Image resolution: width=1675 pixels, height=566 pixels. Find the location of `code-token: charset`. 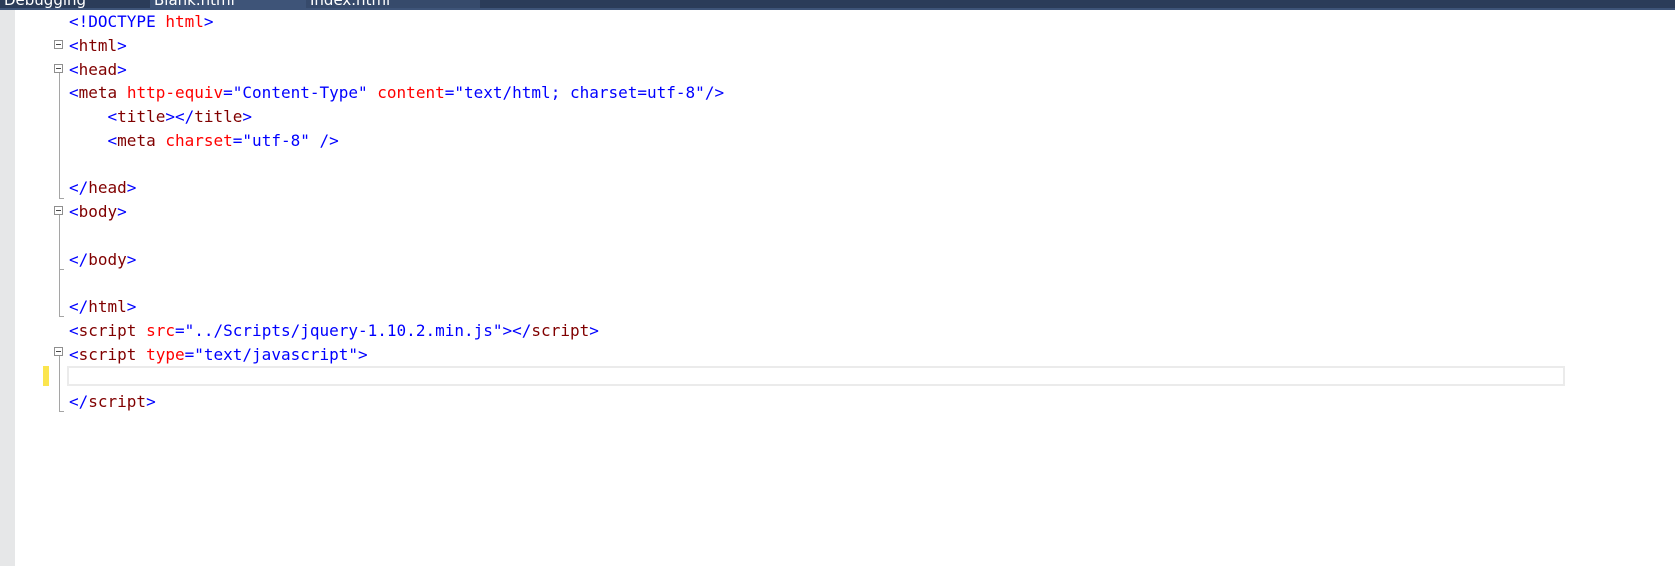

code-token: charset is located at coordinates (199, 140).